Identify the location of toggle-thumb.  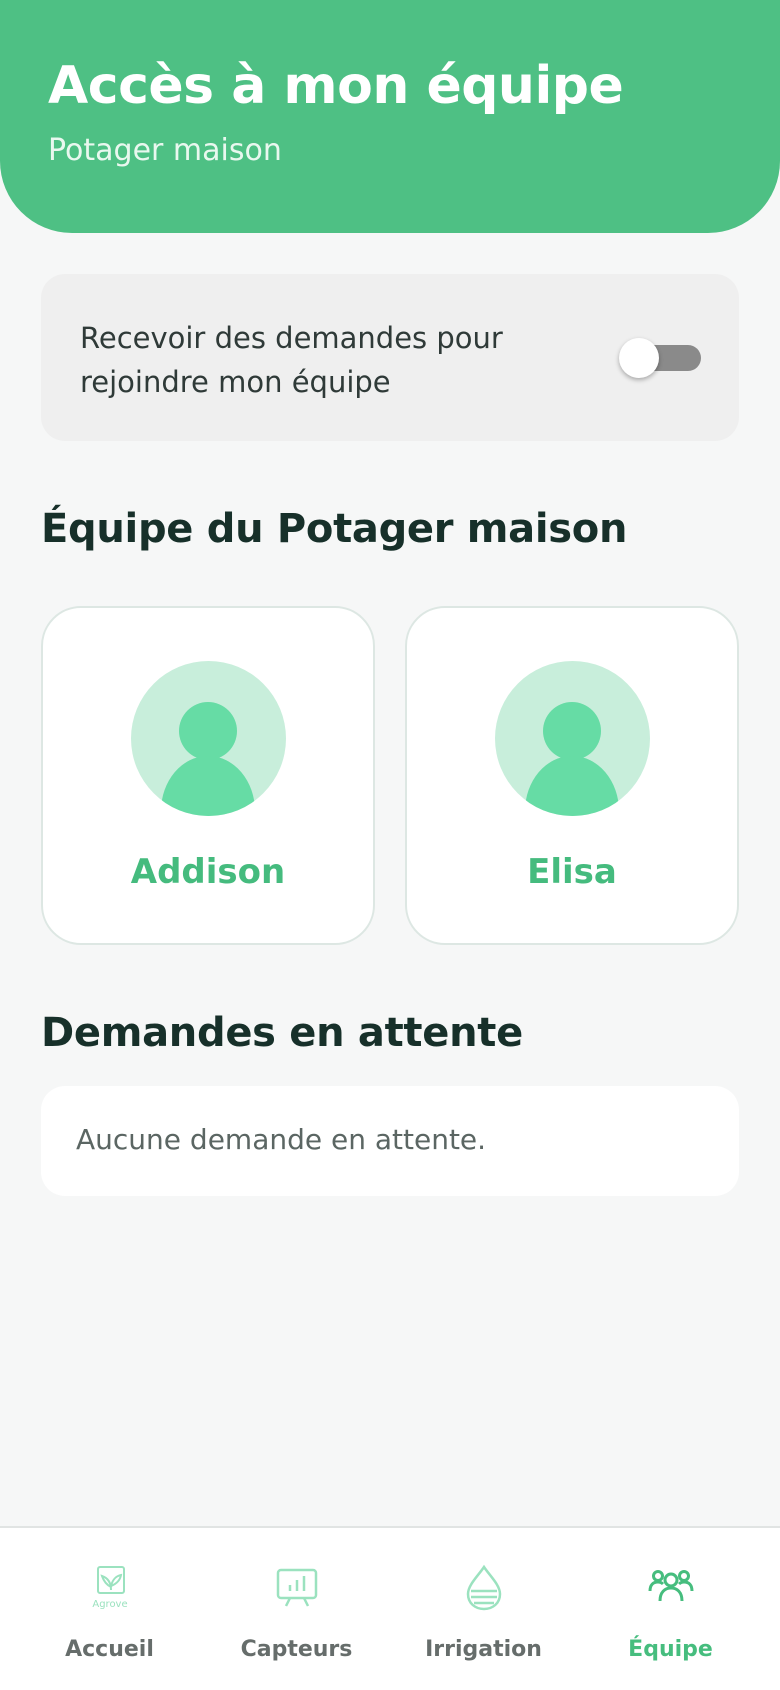
(639, 358).